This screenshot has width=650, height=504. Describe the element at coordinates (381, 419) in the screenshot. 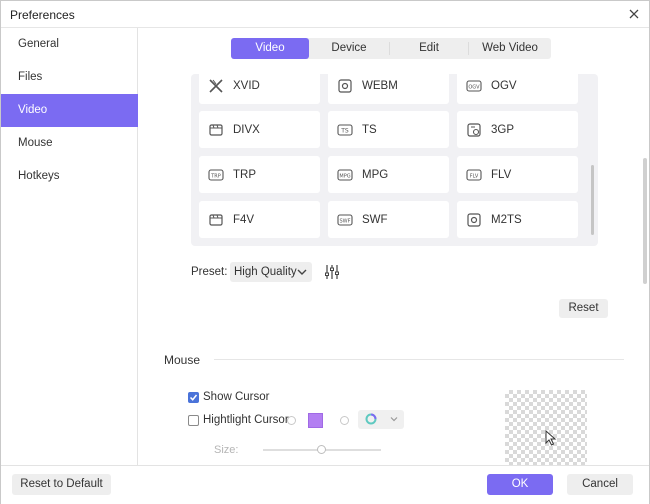

I see `highlight-ring-dropdown` at that location.